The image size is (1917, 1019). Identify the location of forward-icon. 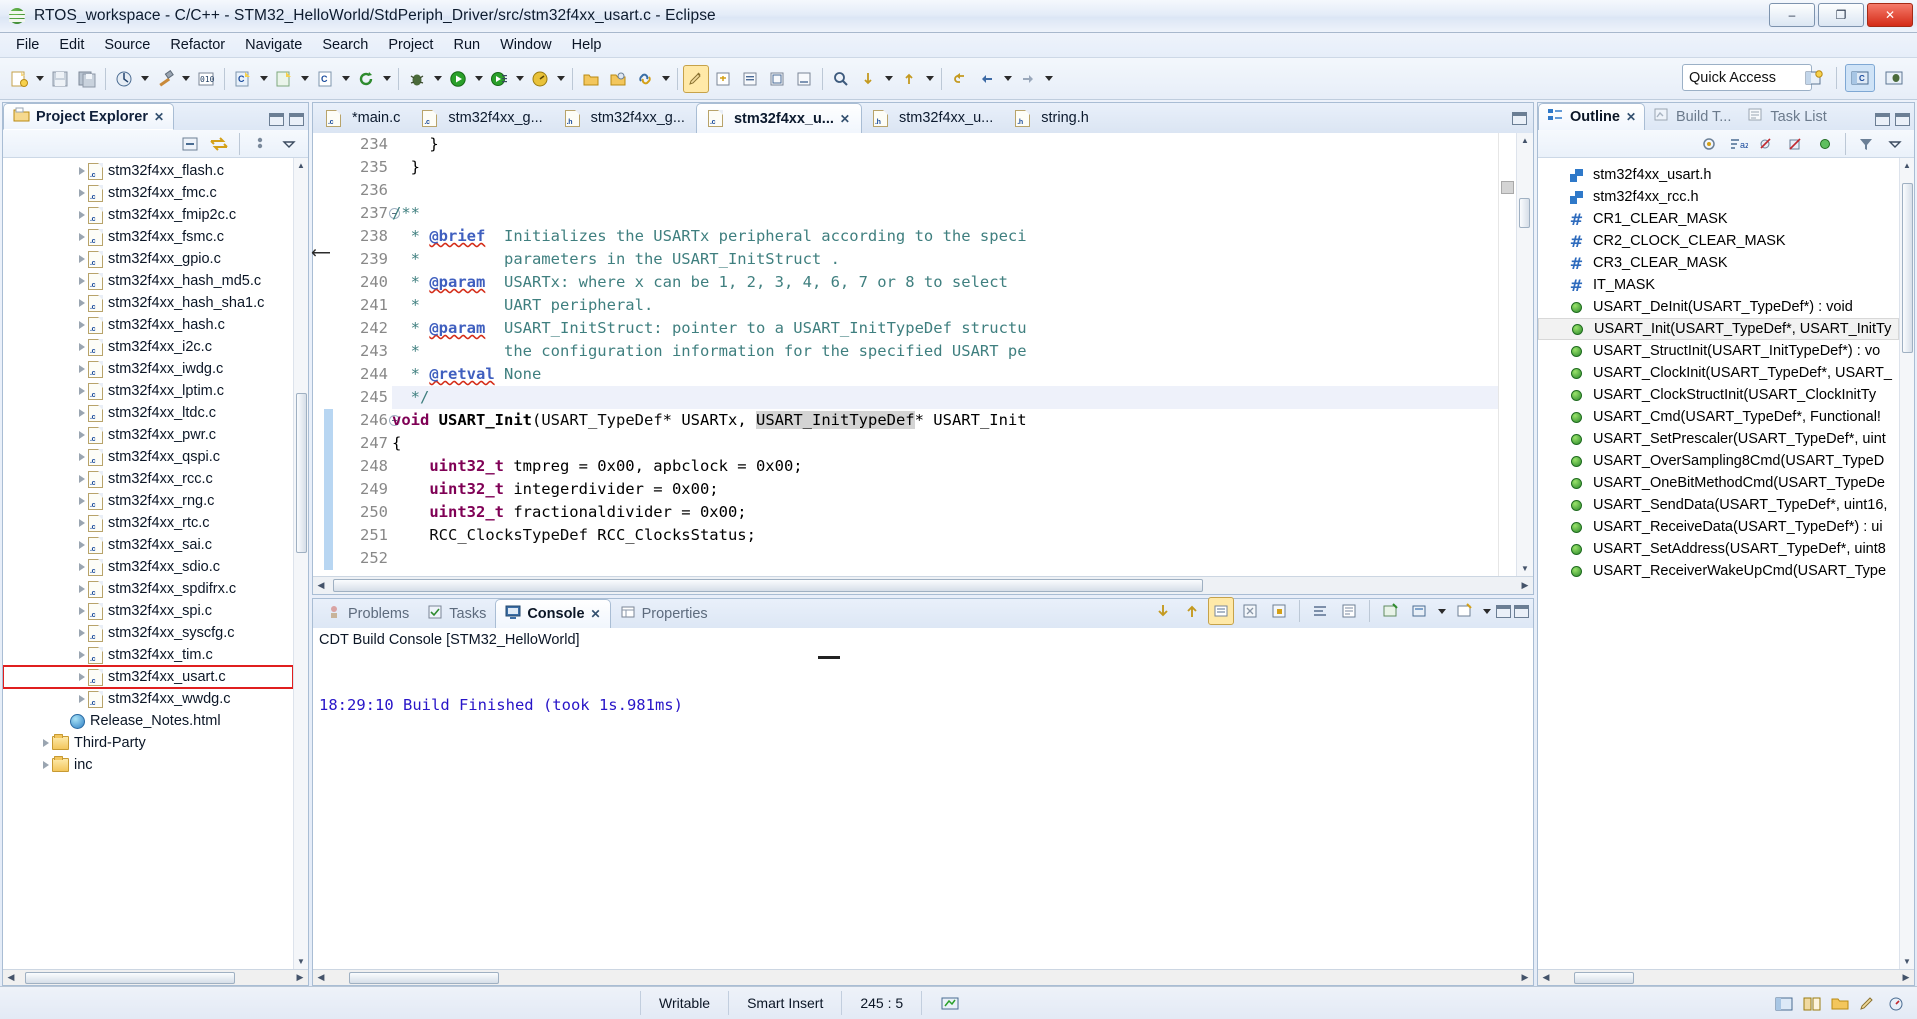
(1028, 79).